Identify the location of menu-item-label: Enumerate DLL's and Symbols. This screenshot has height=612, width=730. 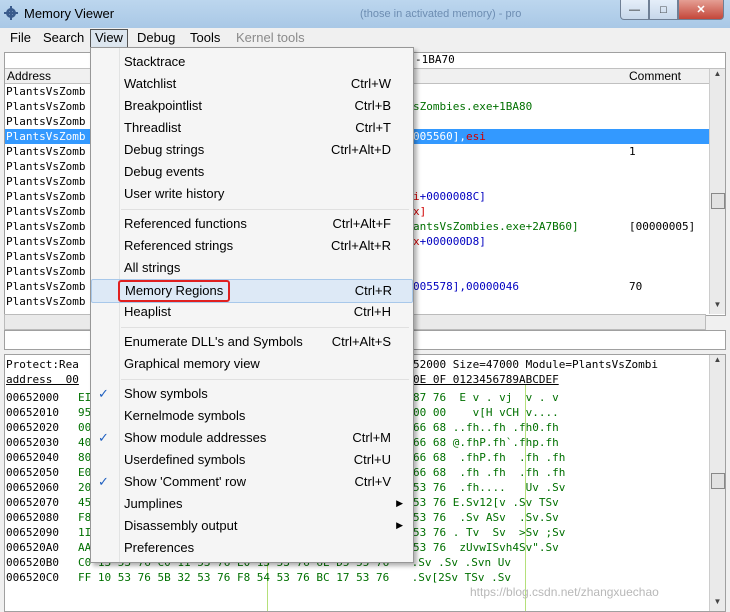
(213, 341).